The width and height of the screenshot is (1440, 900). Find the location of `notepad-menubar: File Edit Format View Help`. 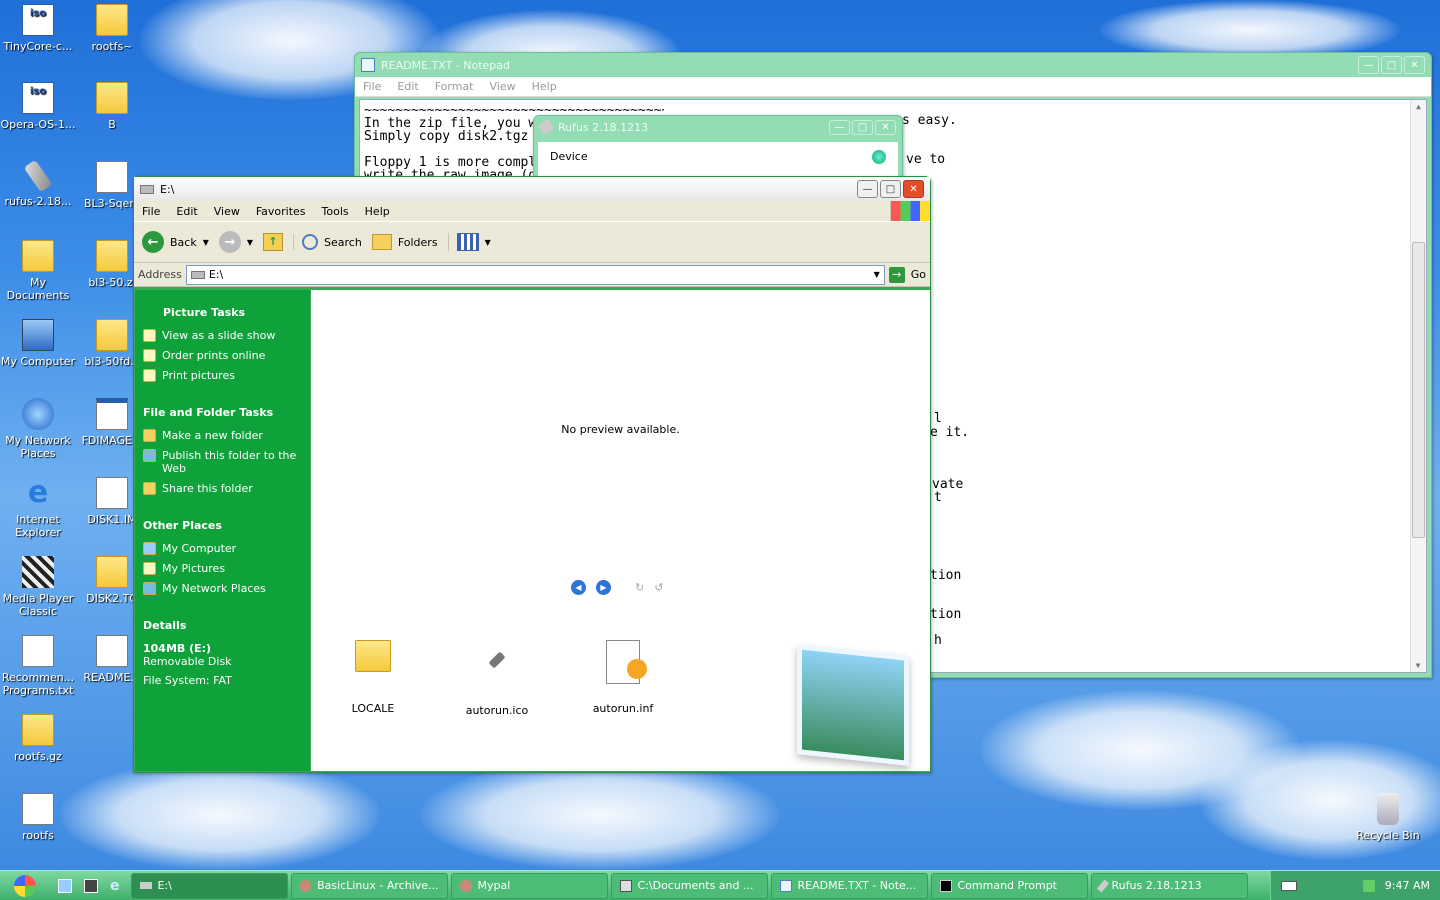

notepad-menubar: File Edit Format View Help is located at coordinates (893, 87).